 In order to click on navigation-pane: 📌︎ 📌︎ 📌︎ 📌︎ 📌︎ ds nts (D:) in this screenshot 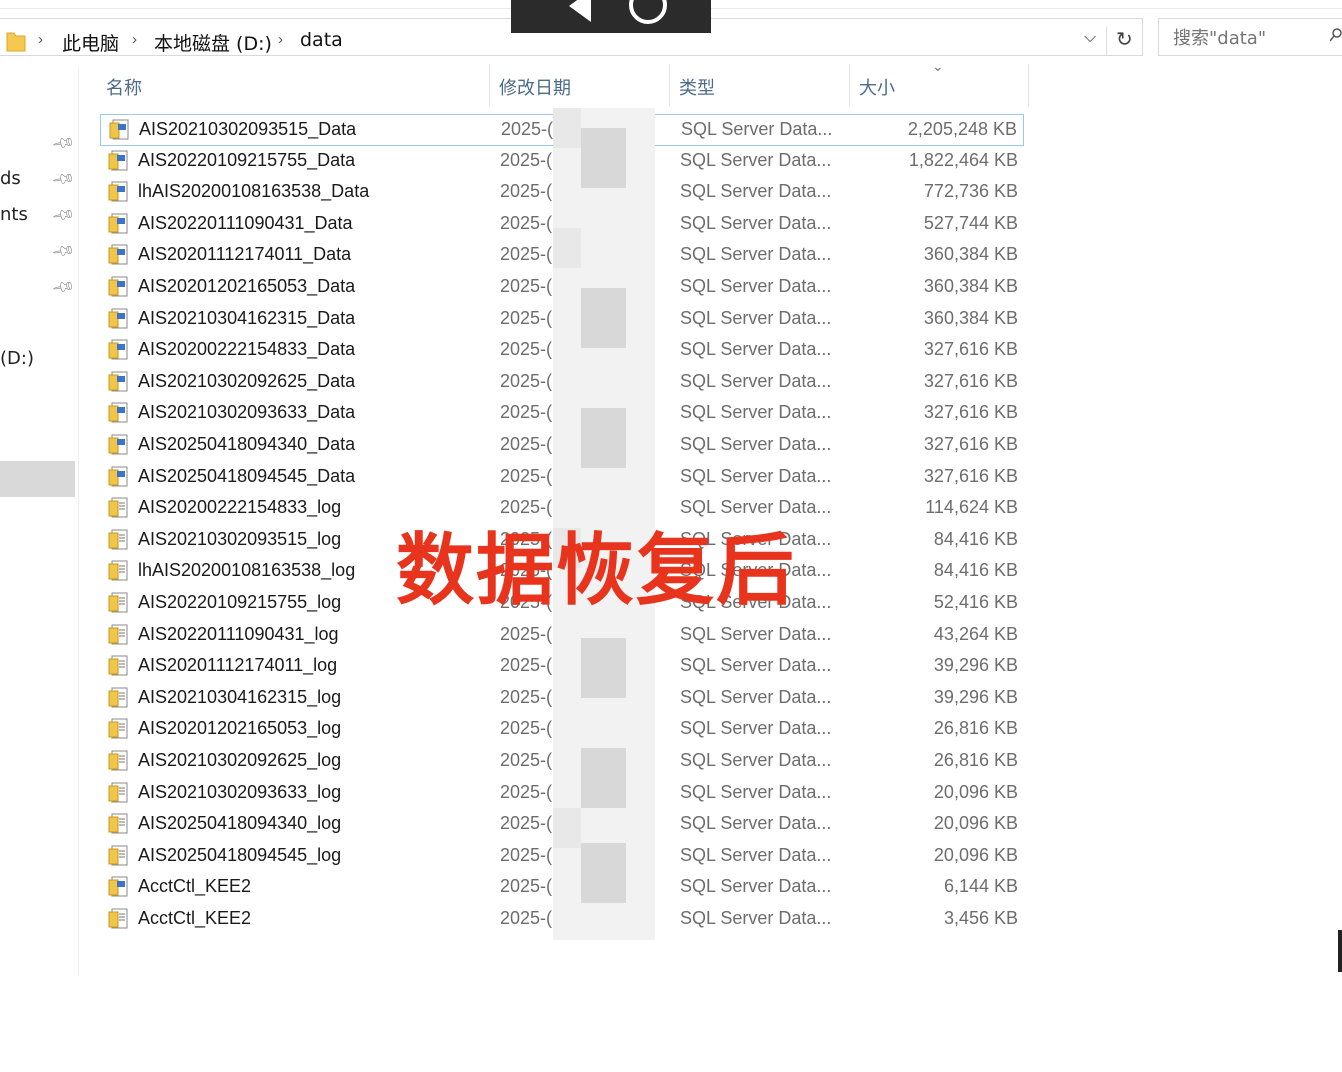, I will do `click(39, 525)`.